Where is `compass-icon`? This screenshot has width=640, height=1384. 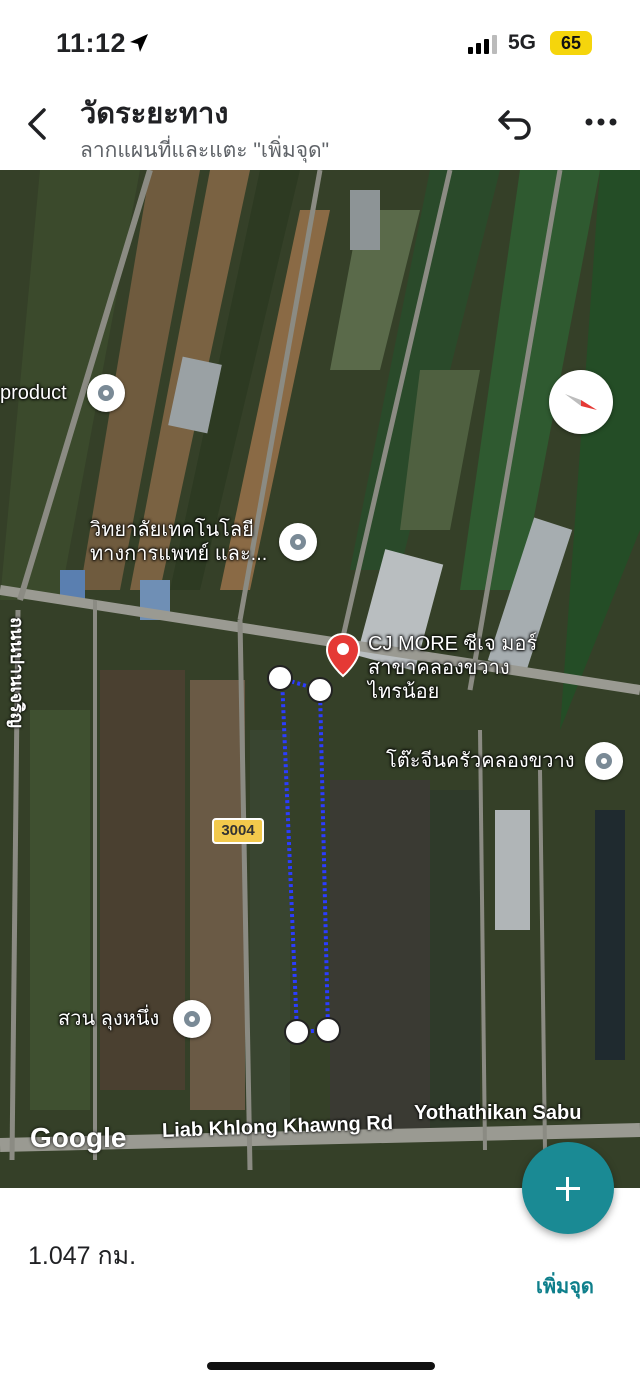 compass-icon is located at coordinates (581, 402).